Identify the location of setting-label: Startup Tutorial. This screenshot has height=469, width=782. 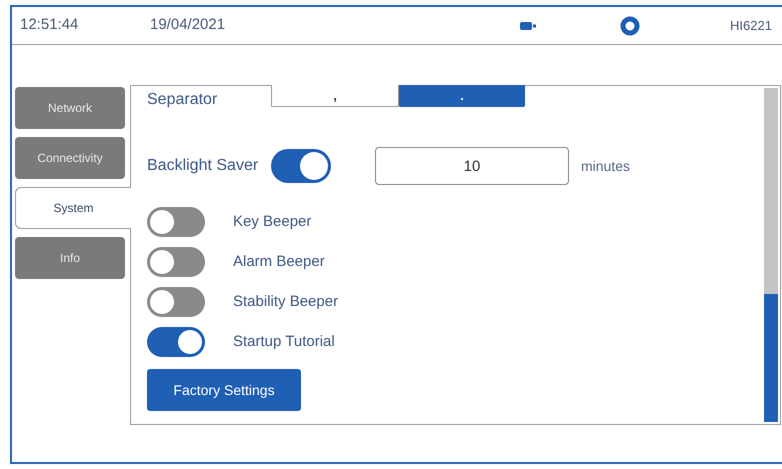
(284, 342).